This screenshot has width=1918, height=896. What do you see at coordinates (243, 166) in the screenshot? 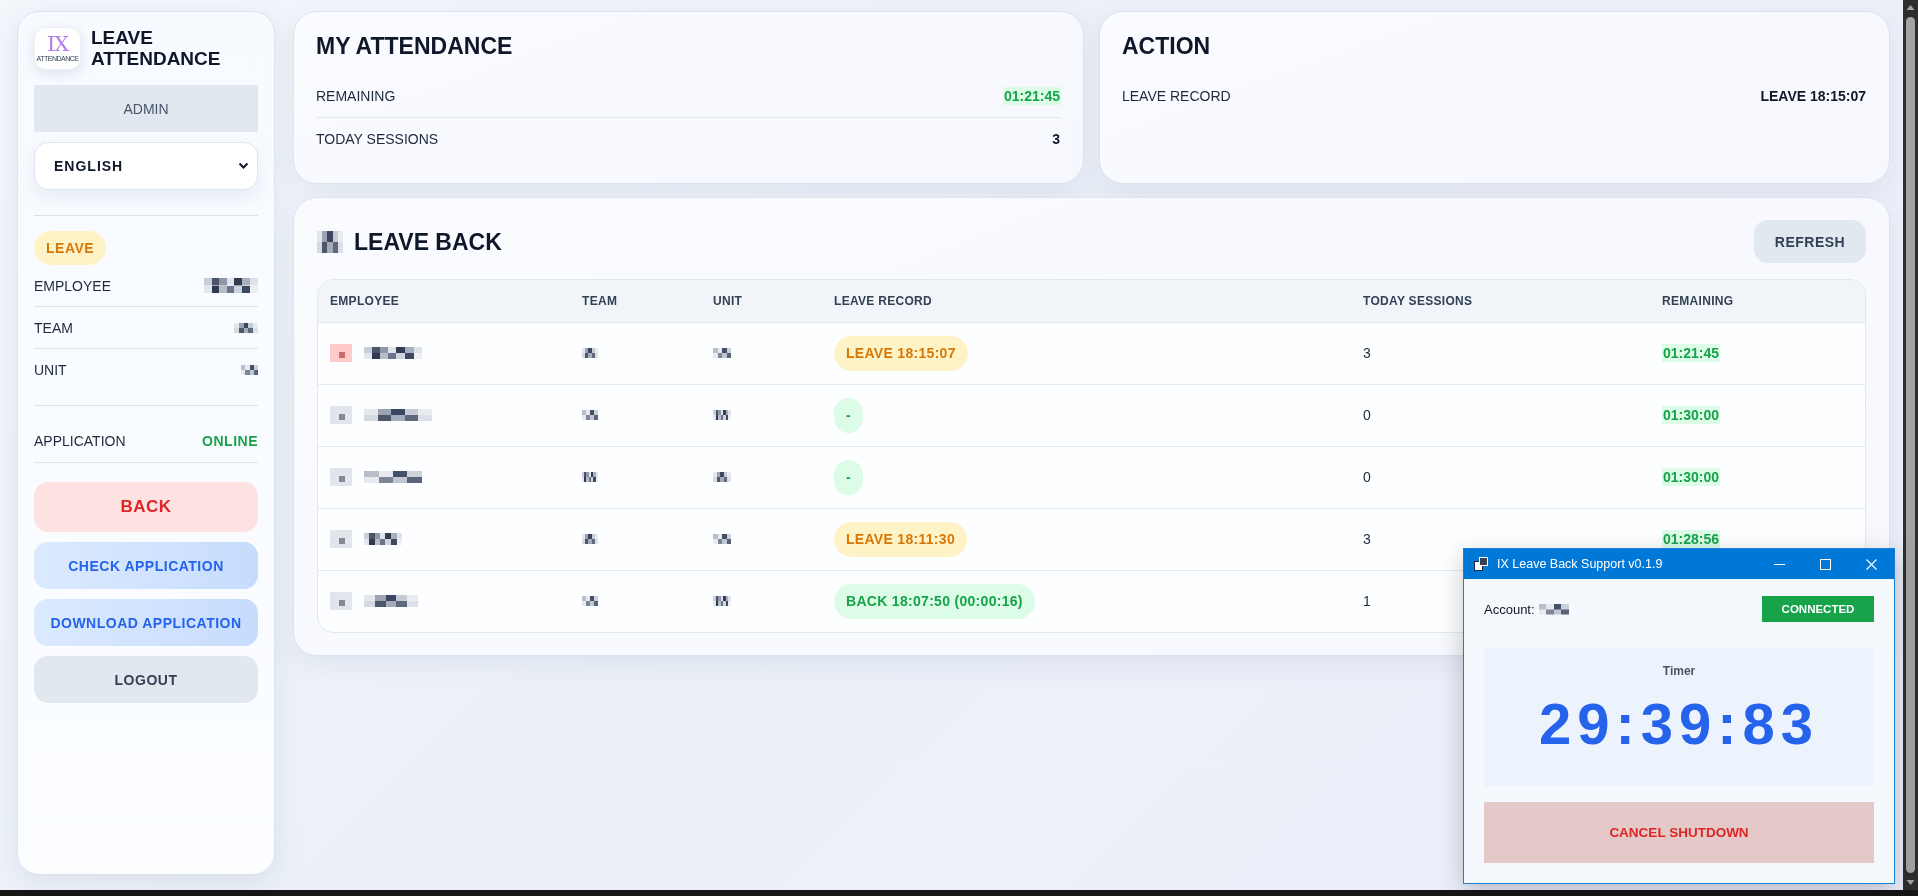
I see `chevron-down-icon` at bounding box center [243, 166].